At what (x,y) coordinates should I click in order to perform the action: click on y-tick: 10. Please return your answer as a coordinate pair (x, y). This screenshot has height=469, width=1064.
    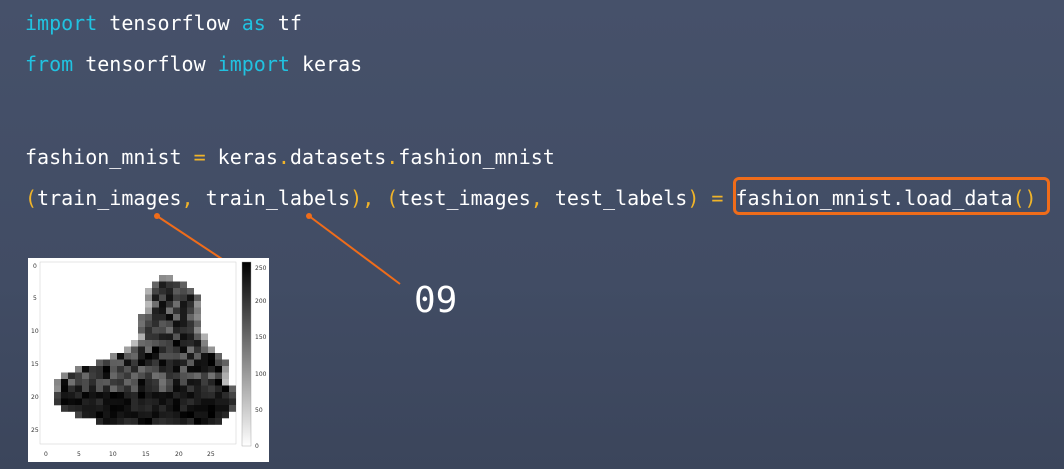
    Looking at the image, I should click on (35, 331).